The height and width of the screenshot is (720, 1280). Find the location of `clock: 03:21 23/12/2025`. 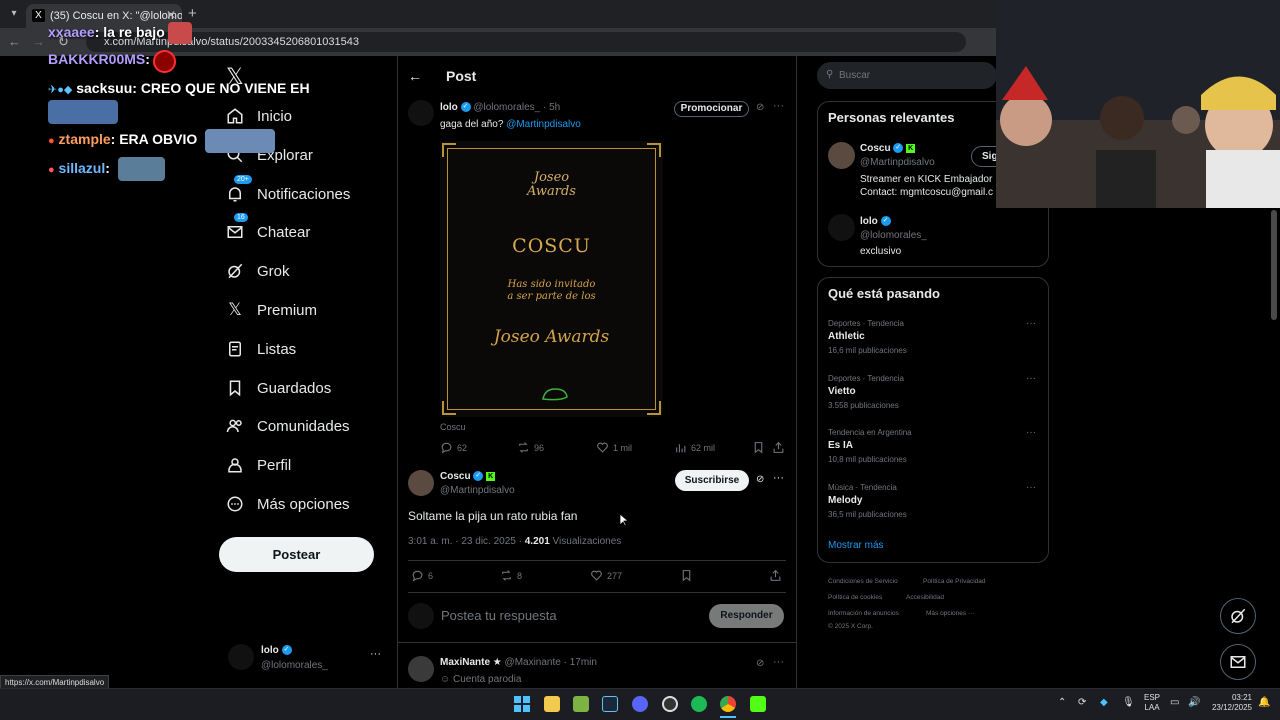

clock: 03:21 23/12/2025 is located at coordinates (1229, 703).